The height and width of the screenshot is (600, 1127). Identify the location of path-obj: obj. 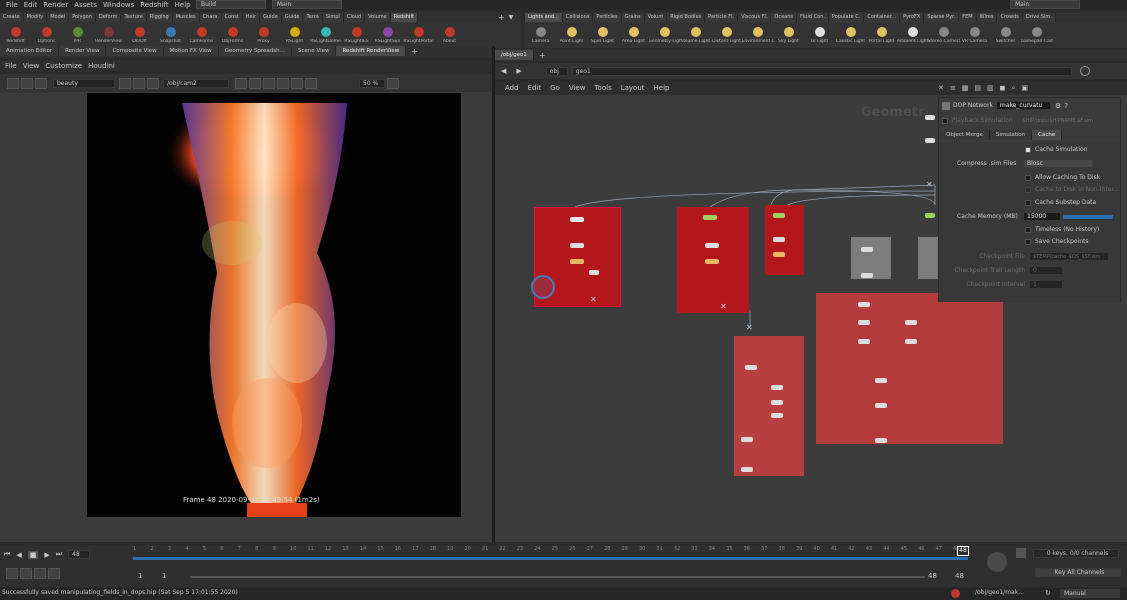
(556, 71).